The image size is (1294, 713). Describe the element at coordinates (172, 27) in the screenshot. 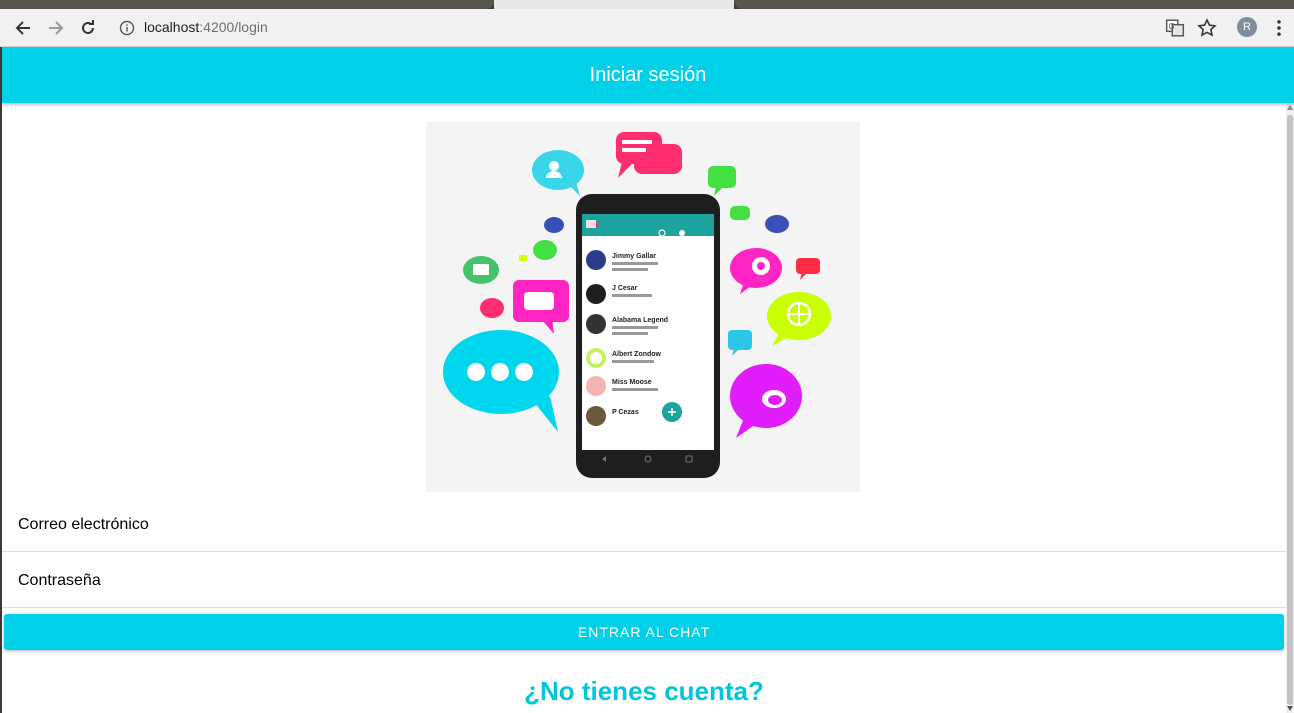

I see `url-host: localhost` at that location.